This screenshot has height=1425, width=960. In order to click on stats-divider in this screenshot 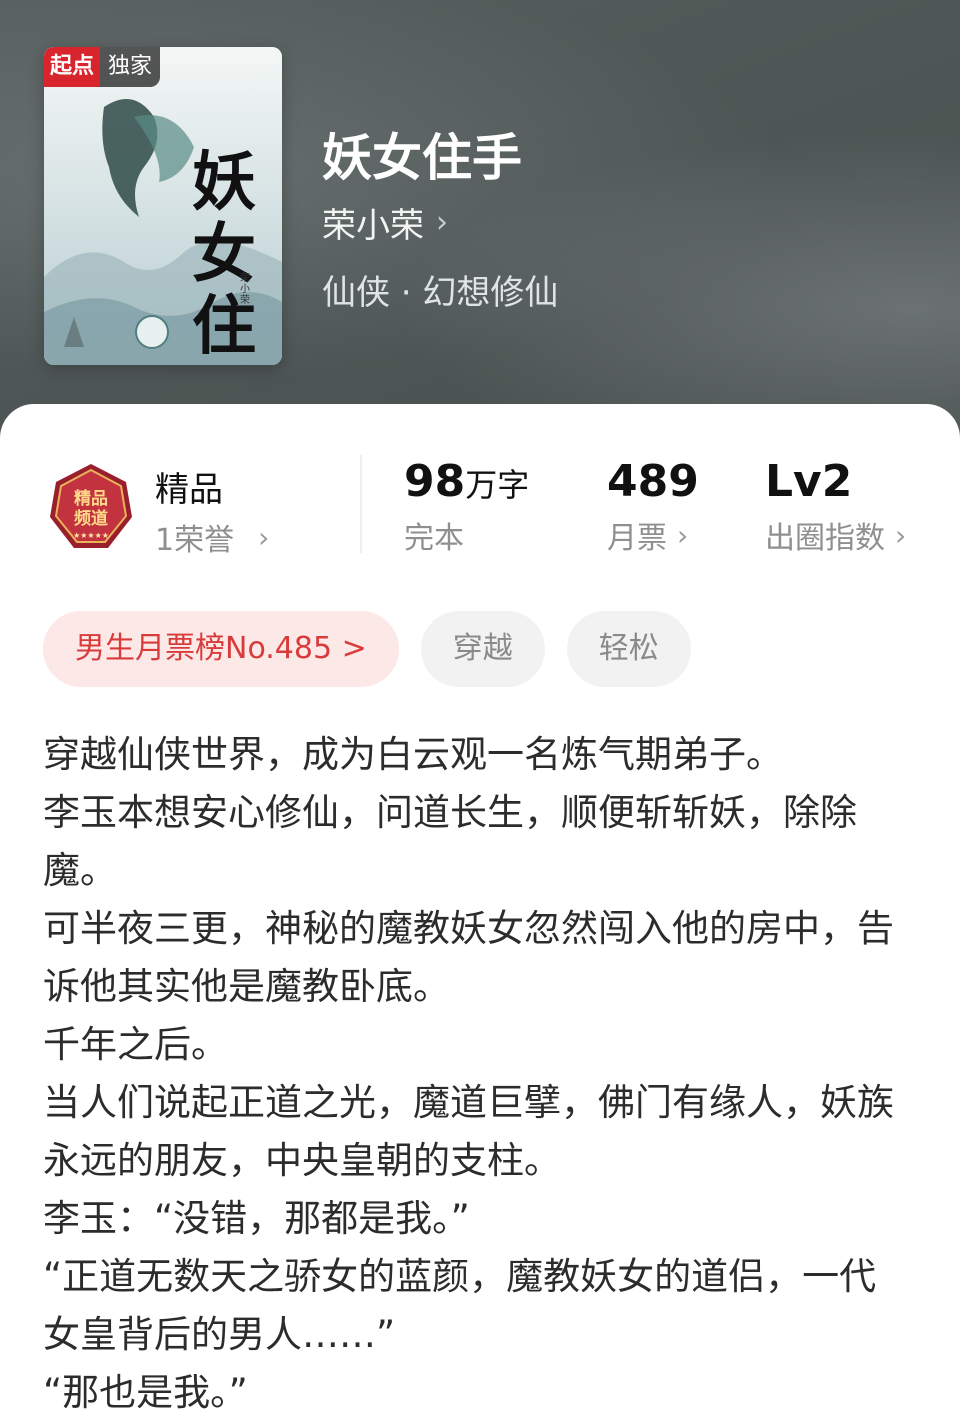, I will do `click(361, 504)`.